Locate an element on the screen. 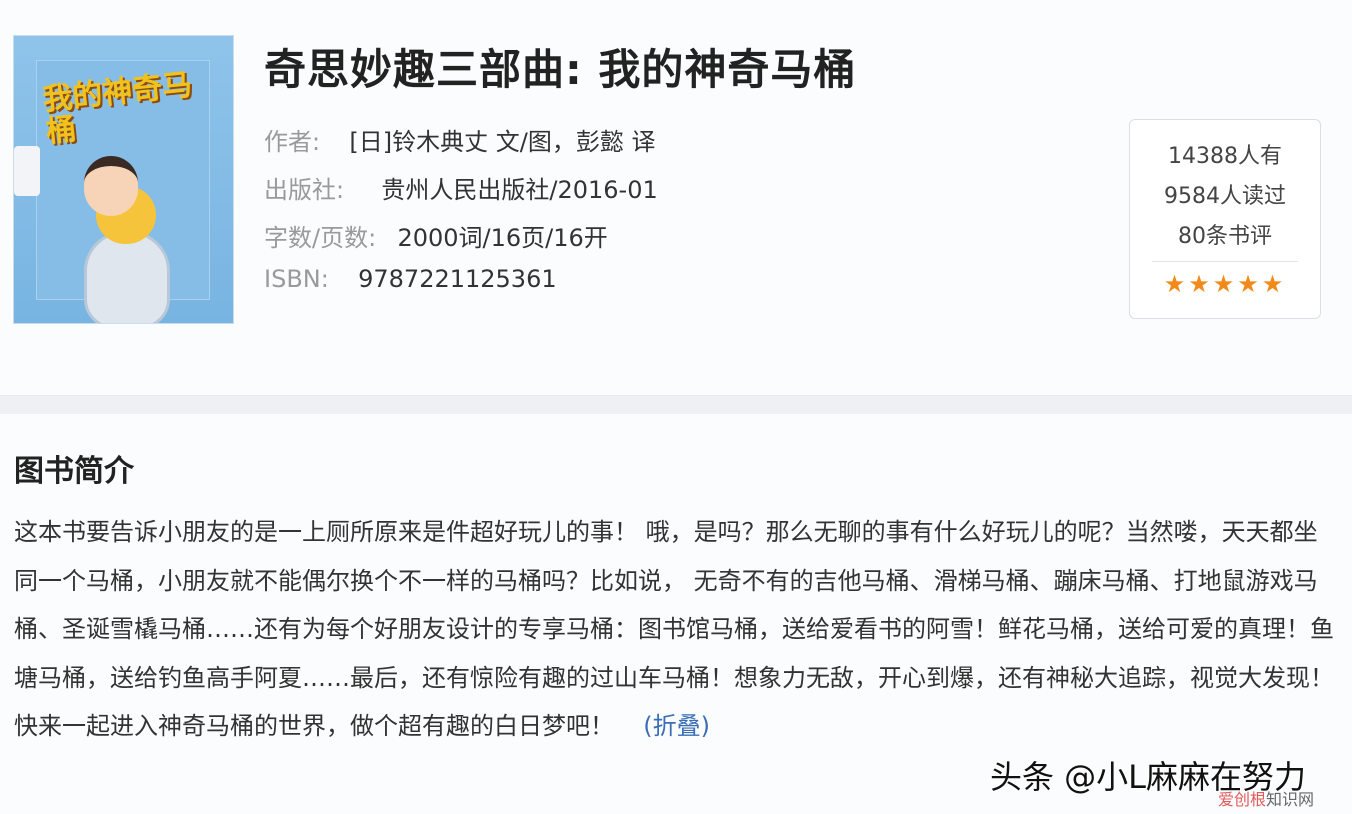  watermark-sub: 爱创根知识网 is located at coordinates (1266, 798).